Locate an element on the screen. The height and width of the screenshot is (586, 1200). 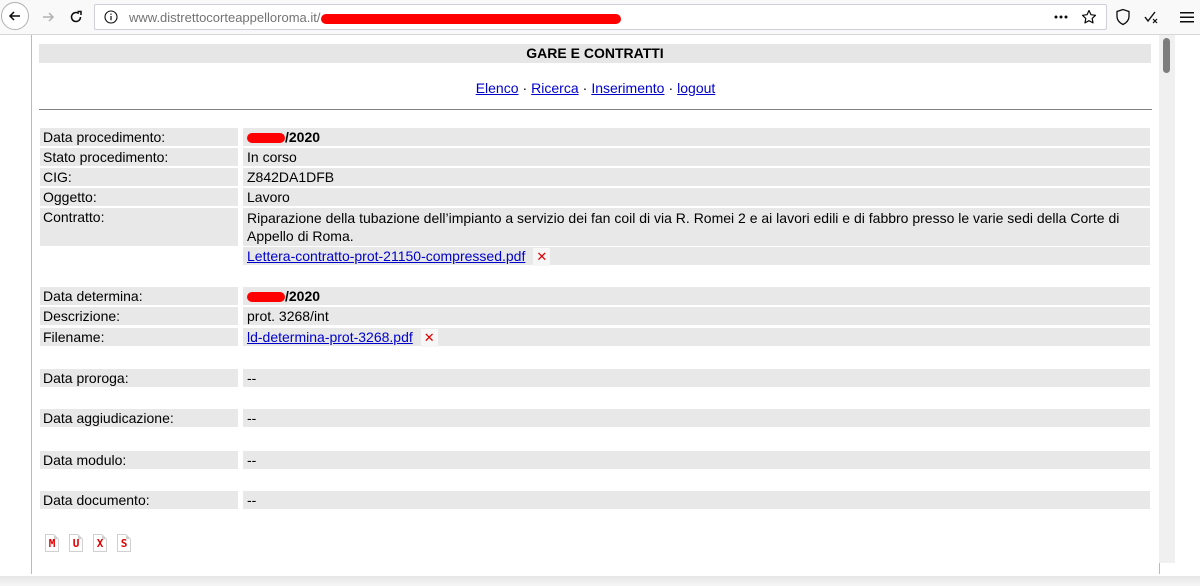
forward-arrow-icon is located at coordinates (49, 17).